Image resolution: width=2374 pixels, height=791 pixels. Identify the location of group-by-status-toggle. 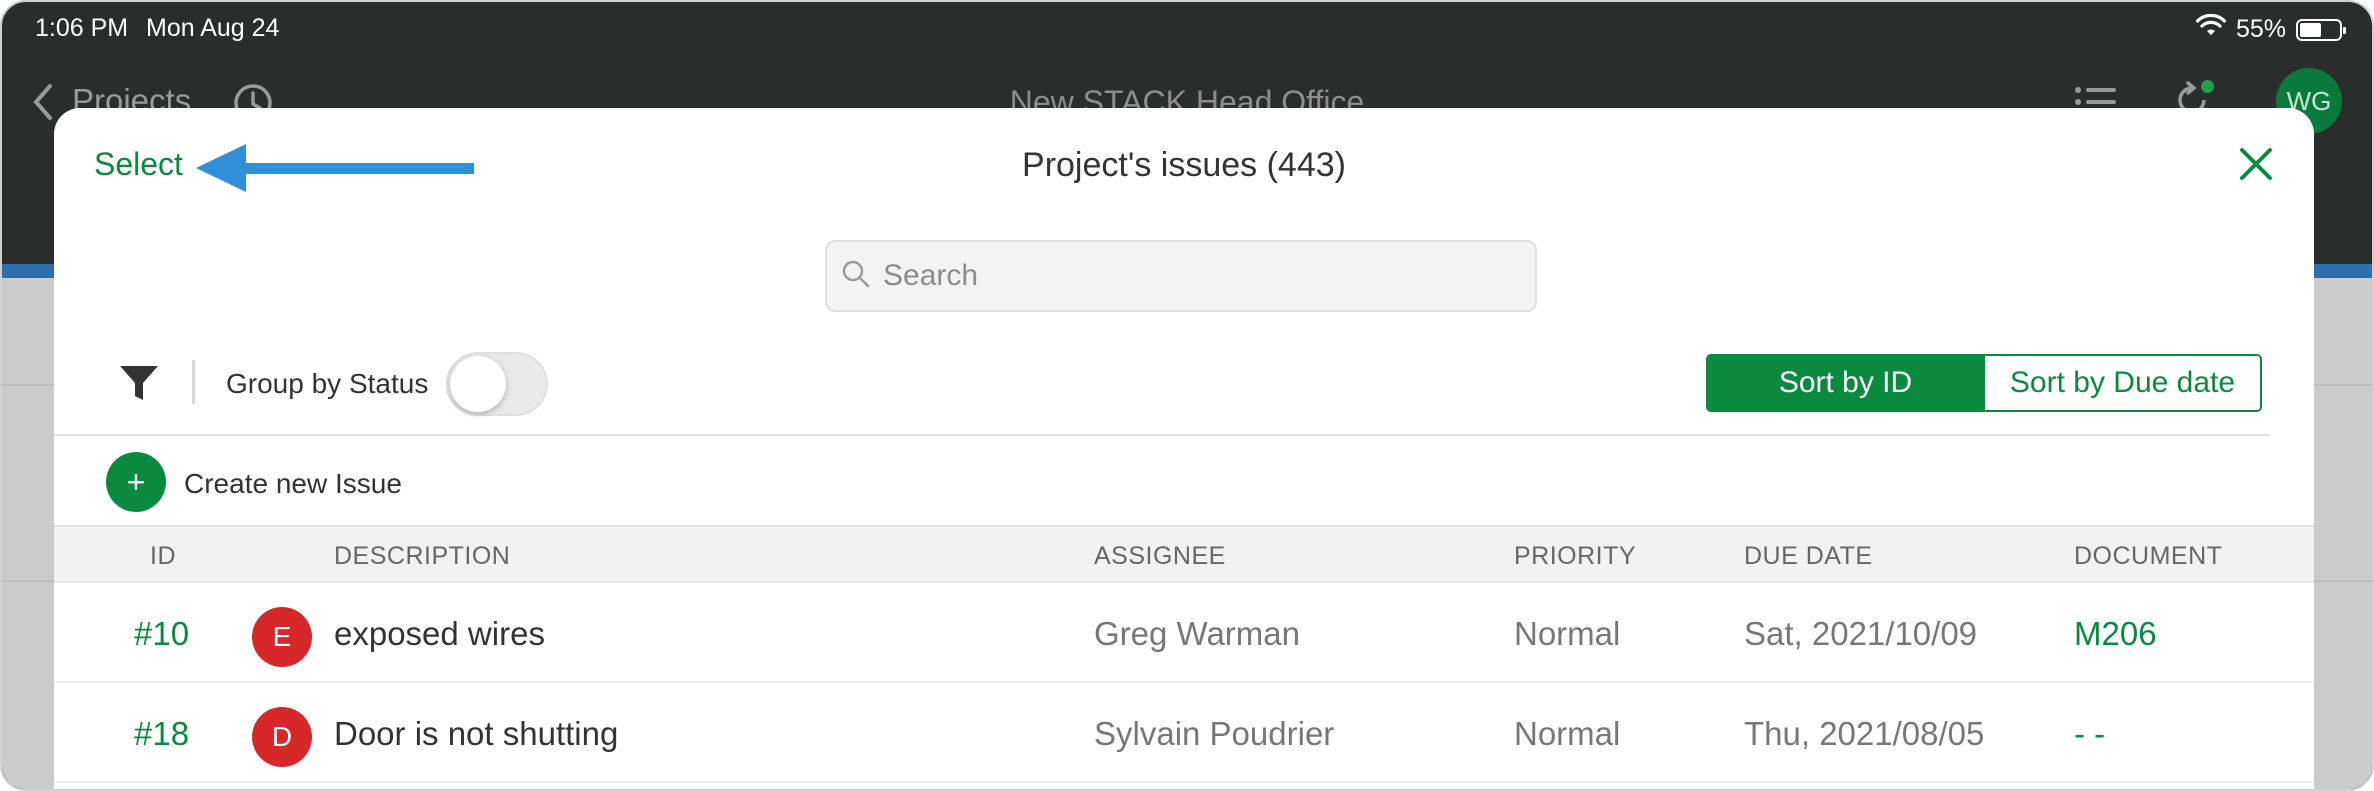
(497, 384).